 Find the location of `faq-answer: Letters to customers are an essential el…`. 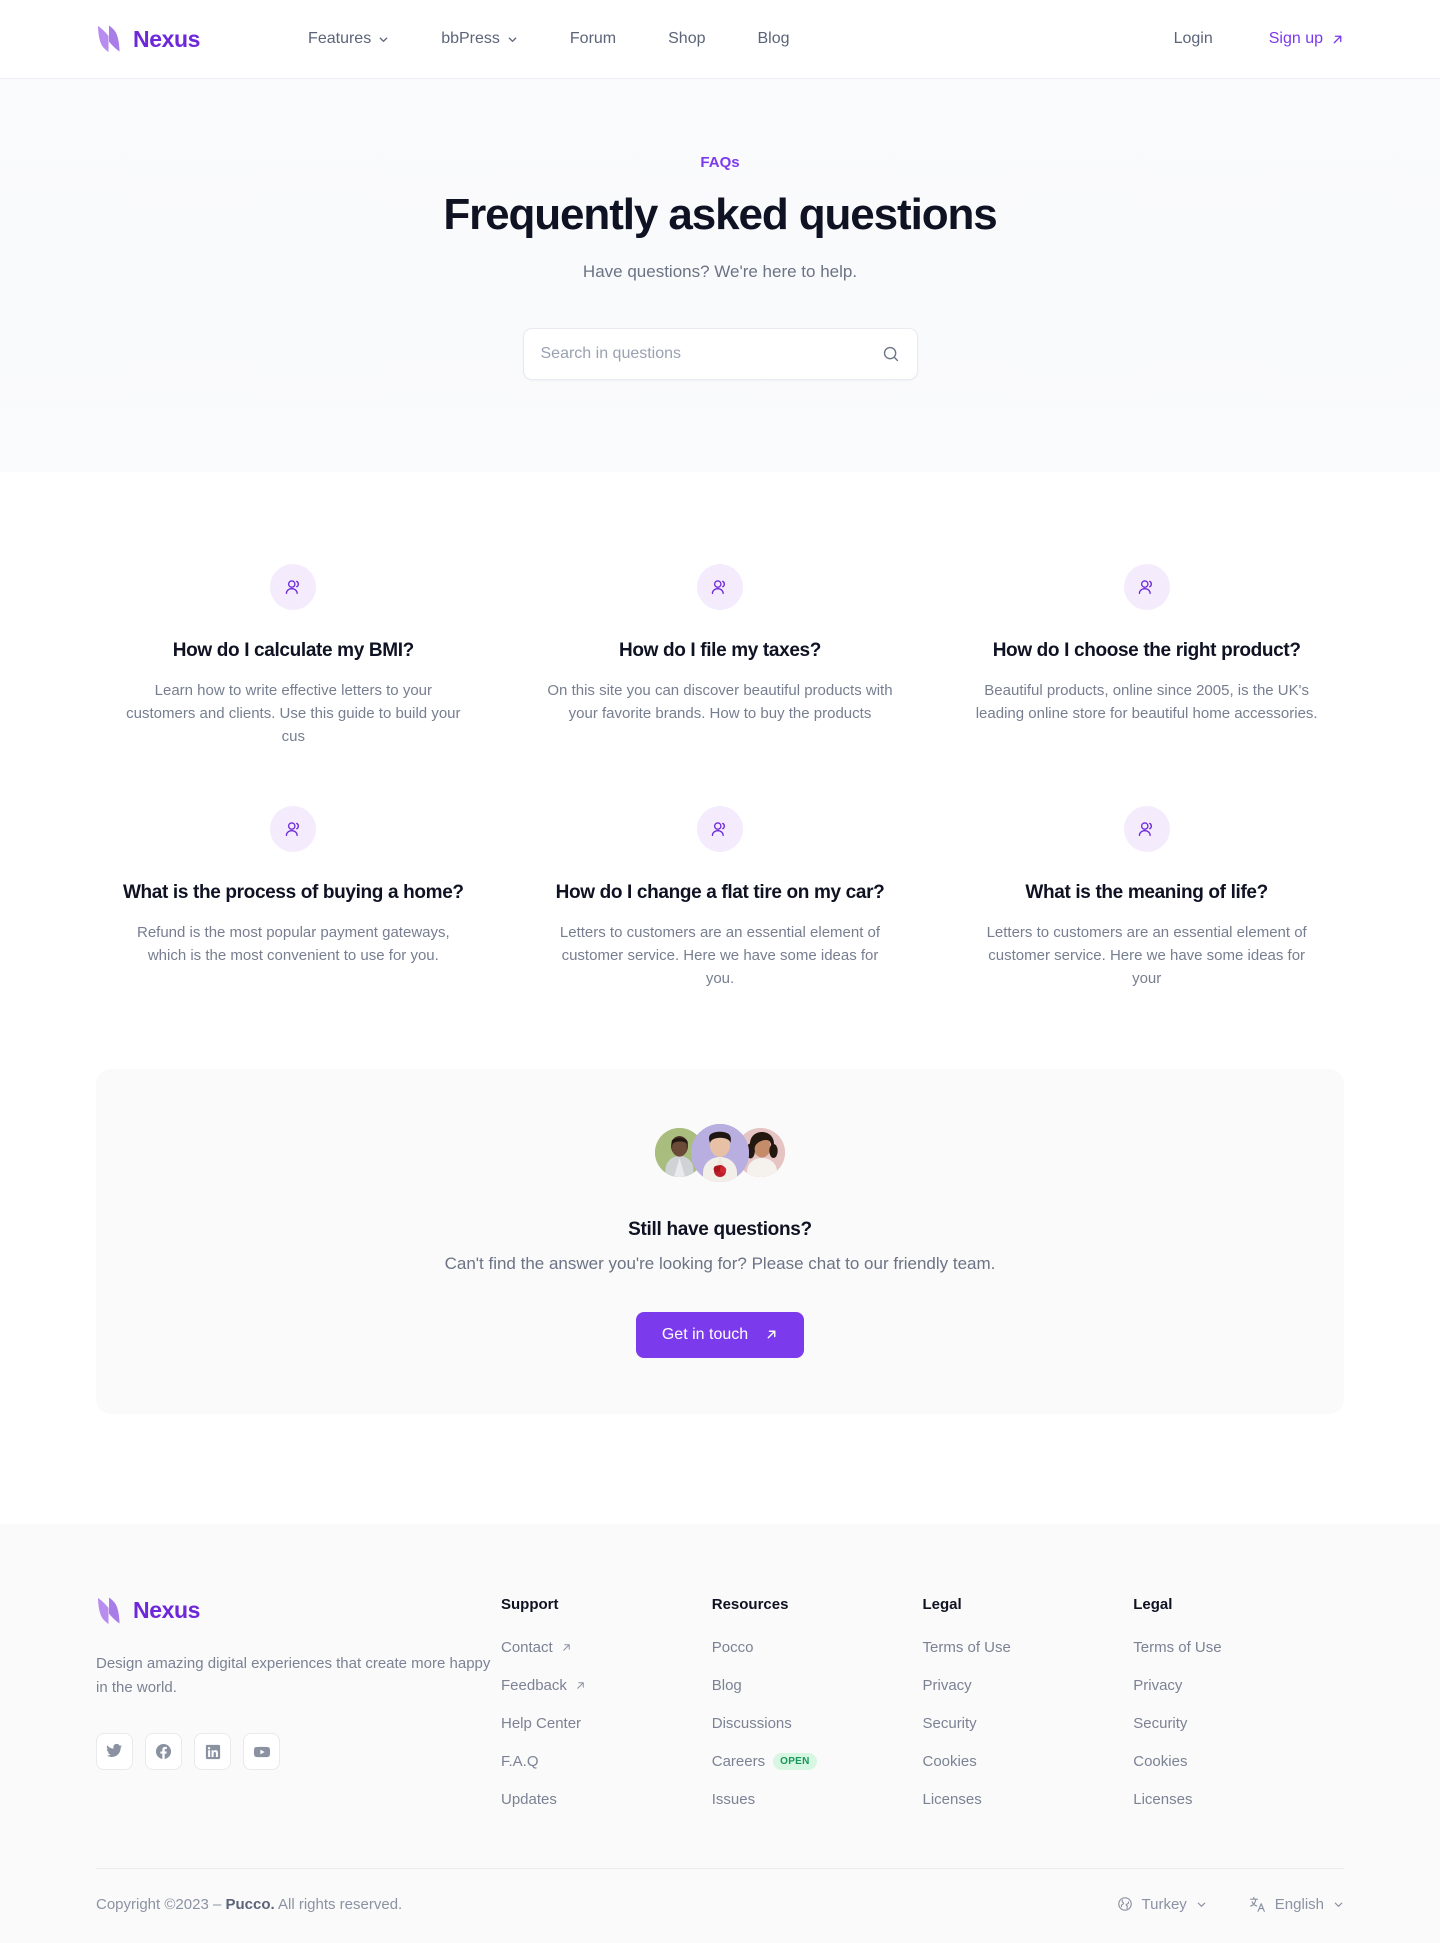

faq-answer: Letters to customers are an essential el… is located at coordinates (1146, 955).